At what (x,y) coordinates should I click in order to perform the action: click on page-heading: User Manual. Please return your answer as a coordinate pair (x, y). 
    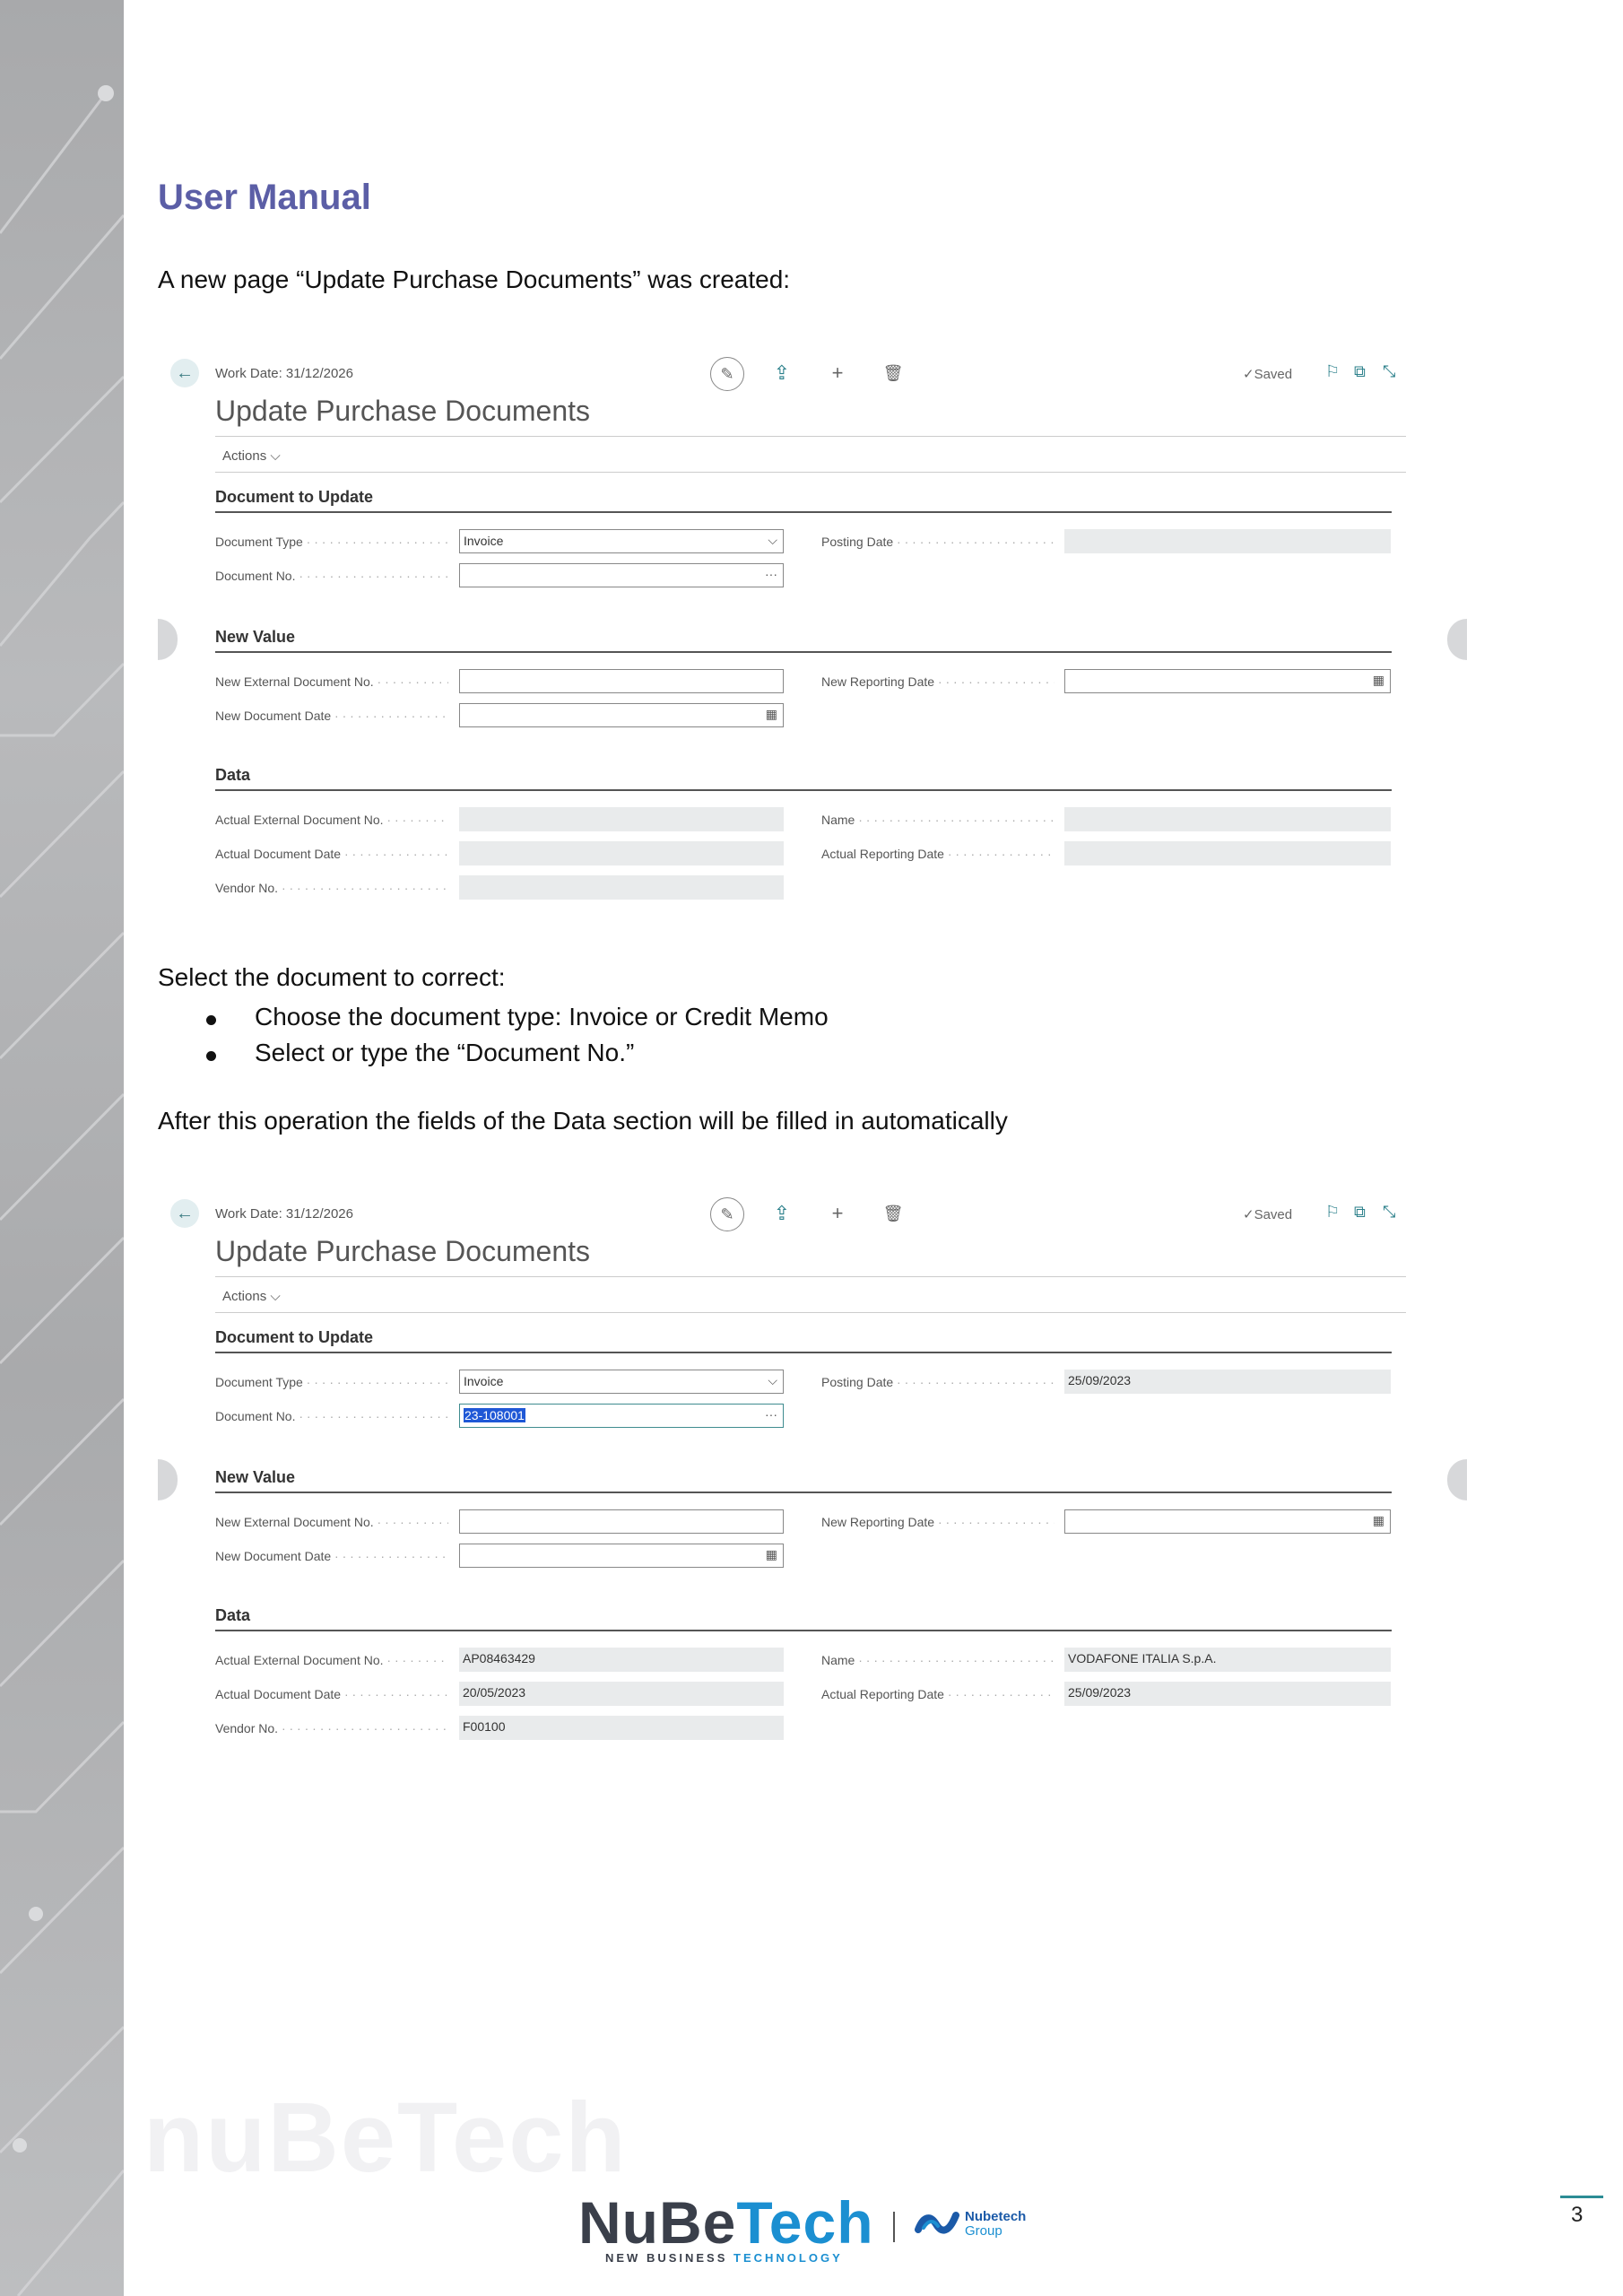
    Looking at the image, I should click on (264, 197).